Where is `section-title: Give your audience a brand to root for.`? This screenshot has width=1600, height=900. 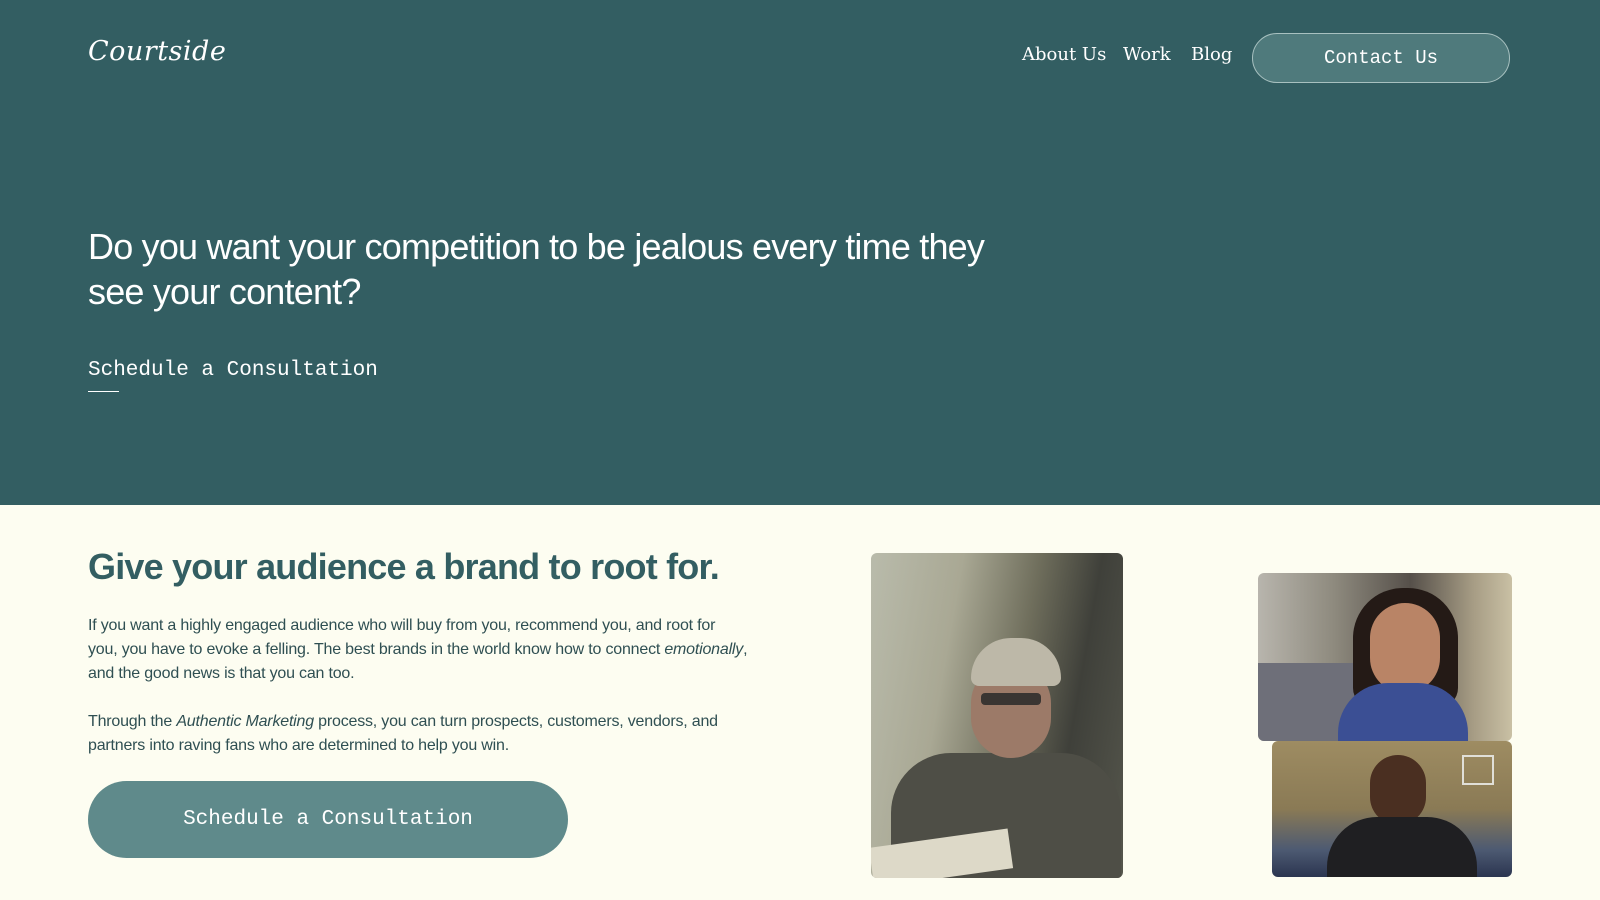 section-title: Give your audience a brand to root for. is located at coordinates (404, 566).